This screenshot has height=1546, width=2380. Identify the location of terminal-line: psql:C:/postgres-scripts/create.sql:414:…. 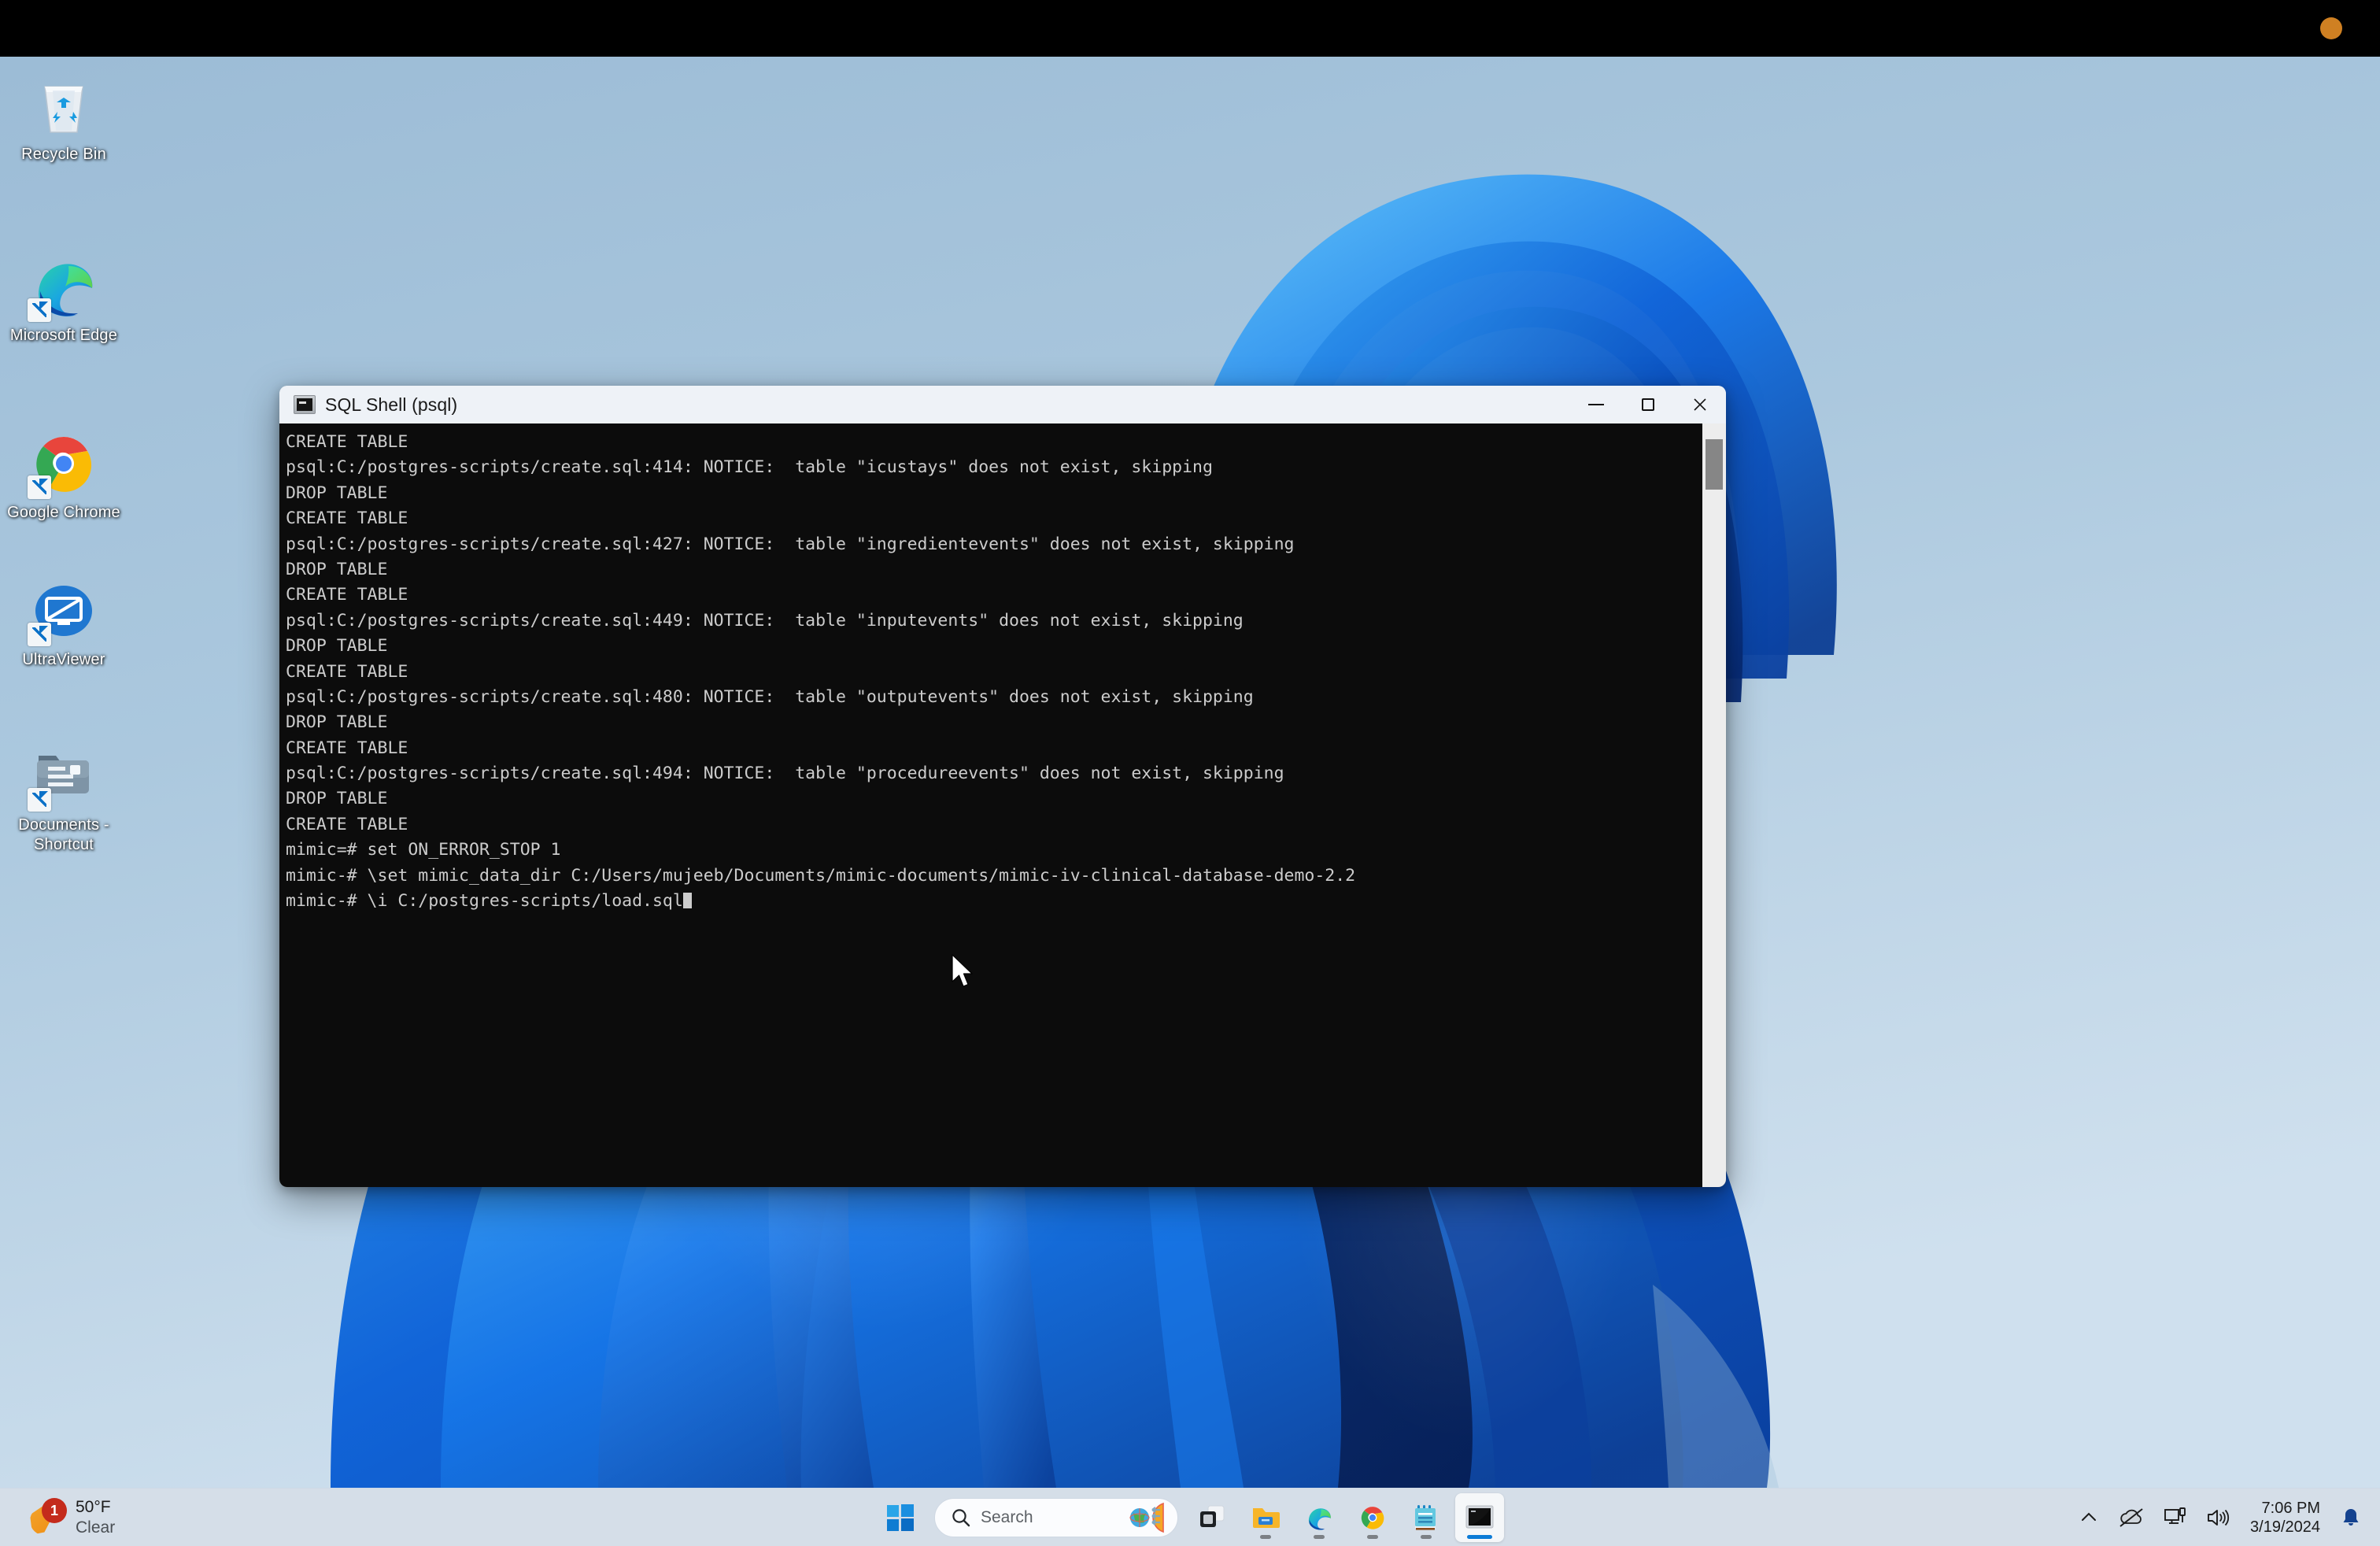
(749, 467).